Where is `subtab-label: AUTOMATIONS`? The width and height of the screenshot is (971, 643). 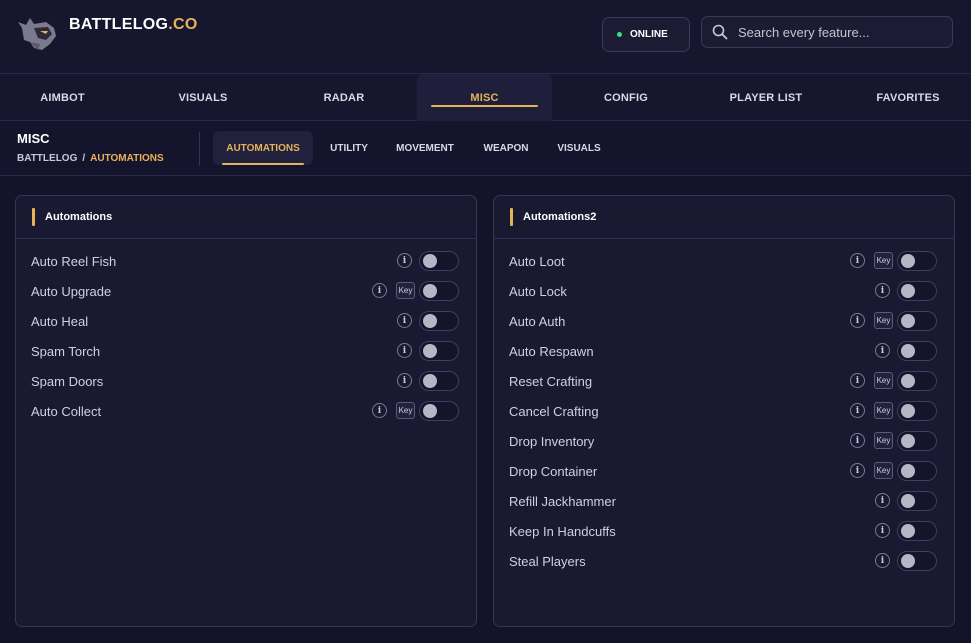
subtab-label: AUTOMATIONS is located at coordinates (263, 148).